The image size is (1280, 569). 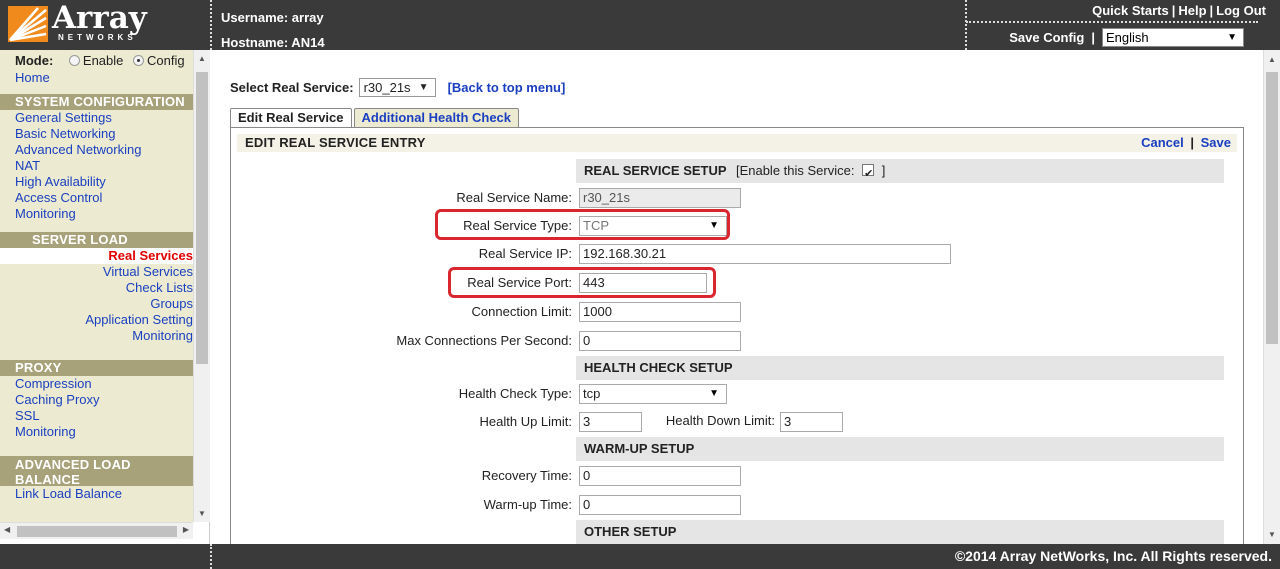 I want to click on real-service-type-highlight, so click(x=582, y=224).